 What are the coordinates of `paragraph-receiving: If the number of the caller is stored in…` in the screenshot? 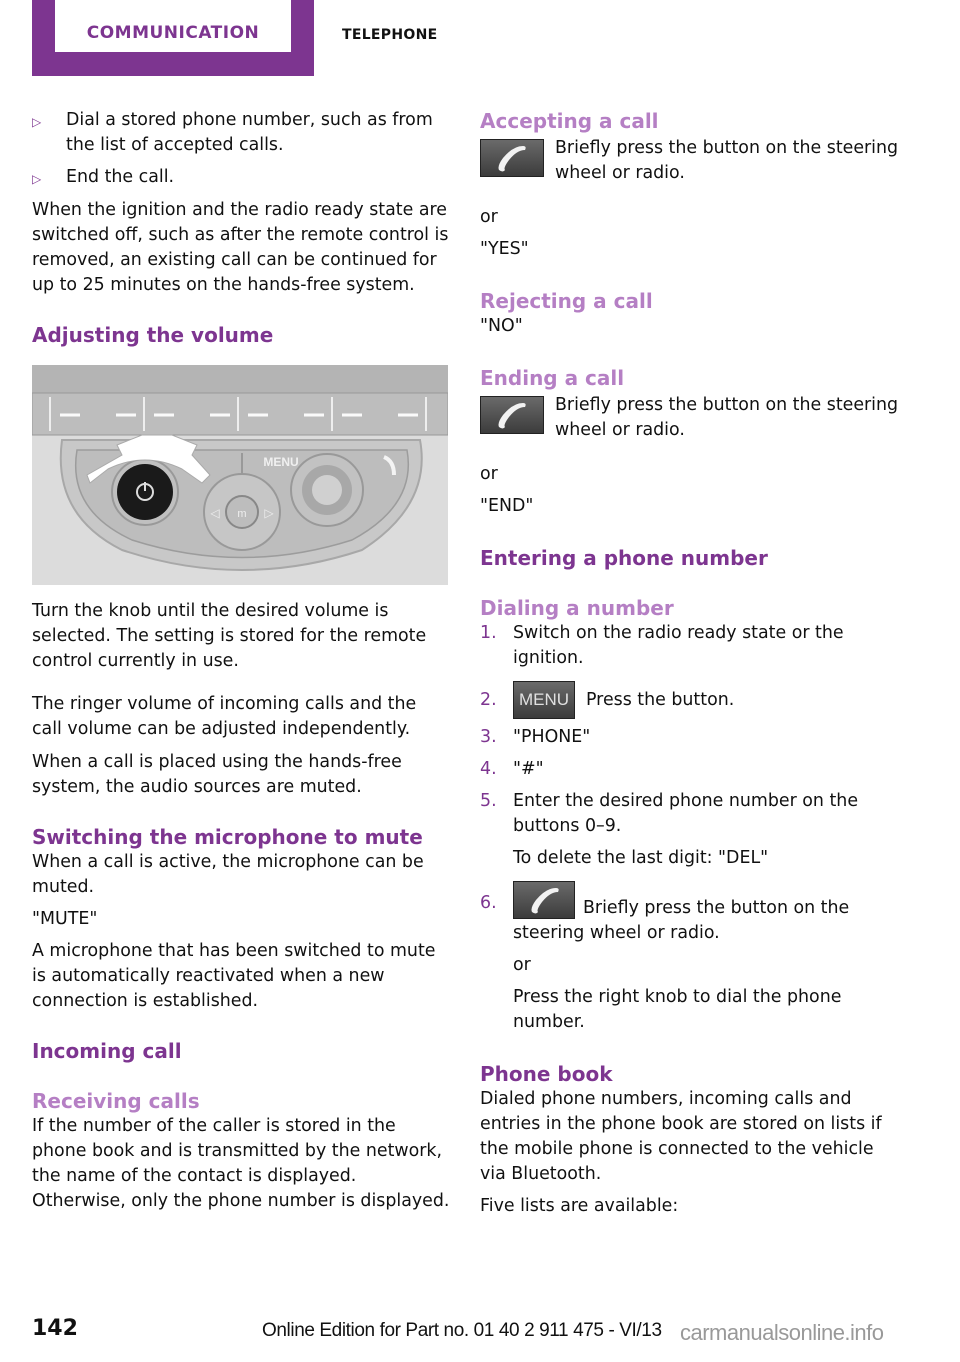 It's located at (241, 1163).